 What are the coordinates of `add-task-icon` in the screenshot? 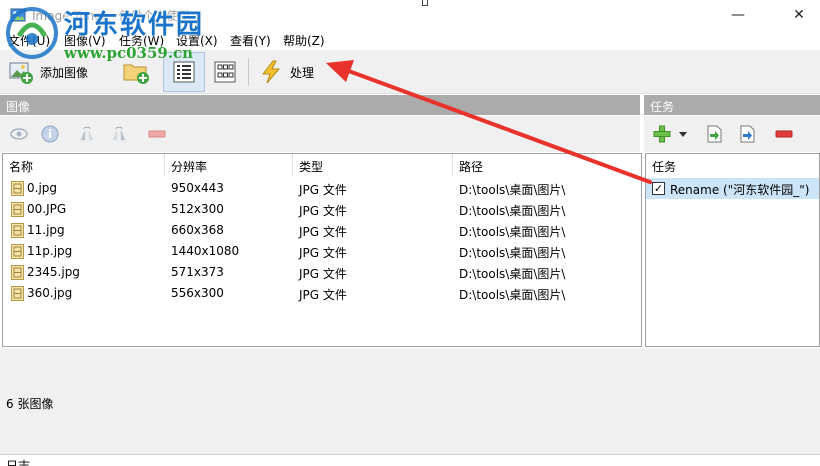 It's located at (662, 134).